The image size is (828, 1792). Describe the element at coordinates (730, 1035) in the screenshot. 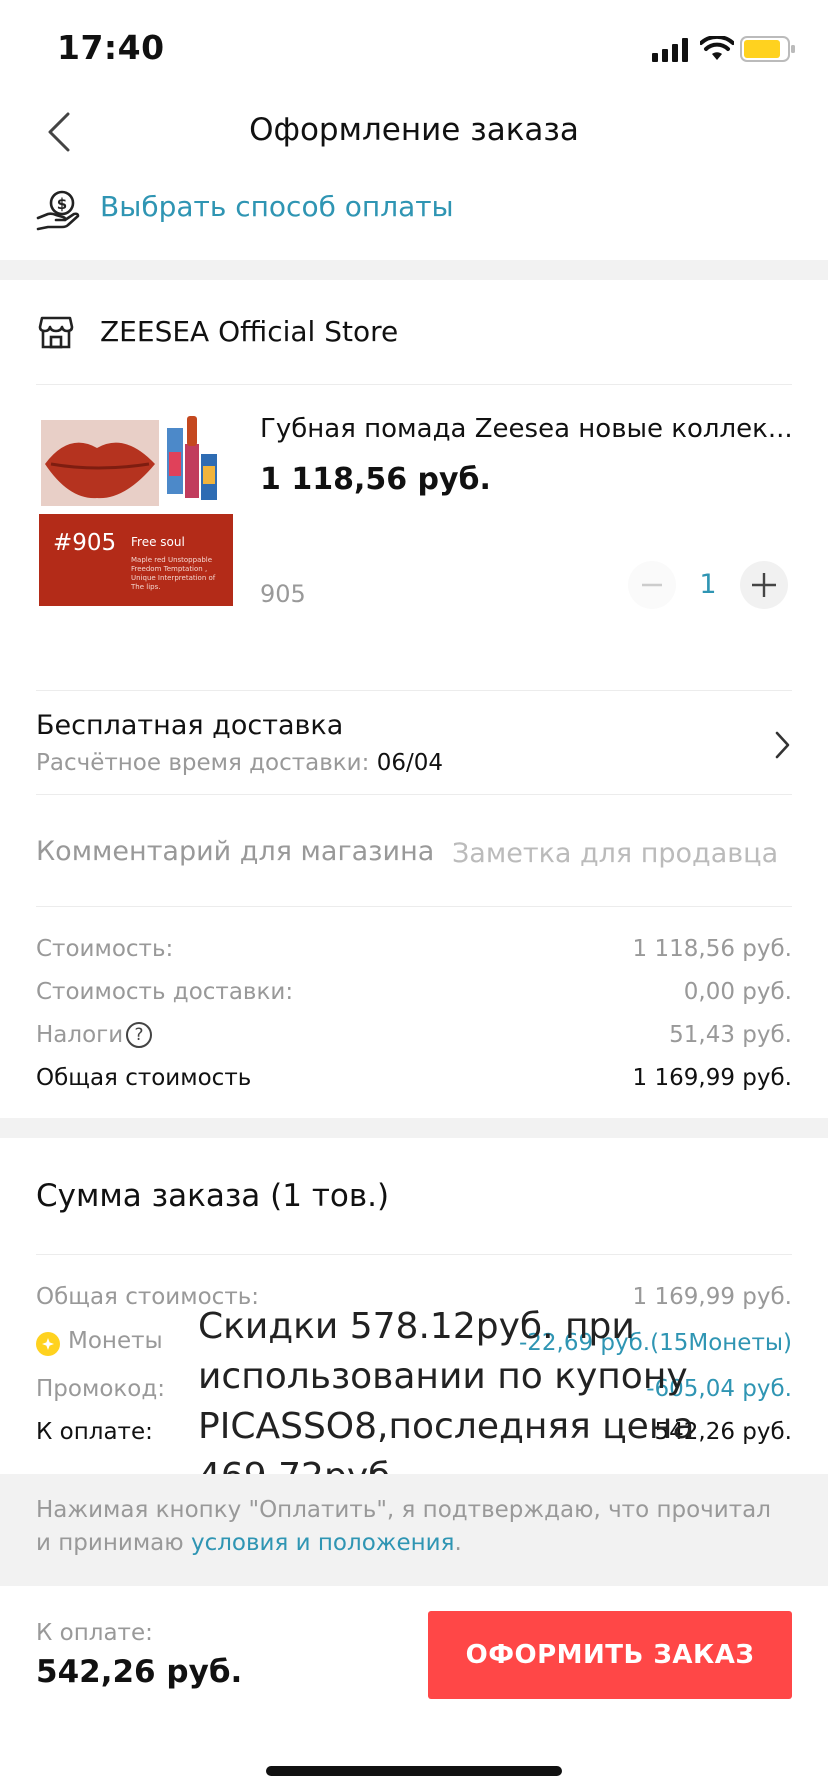

I see `tax-value: 51,43 руб.` at that location.